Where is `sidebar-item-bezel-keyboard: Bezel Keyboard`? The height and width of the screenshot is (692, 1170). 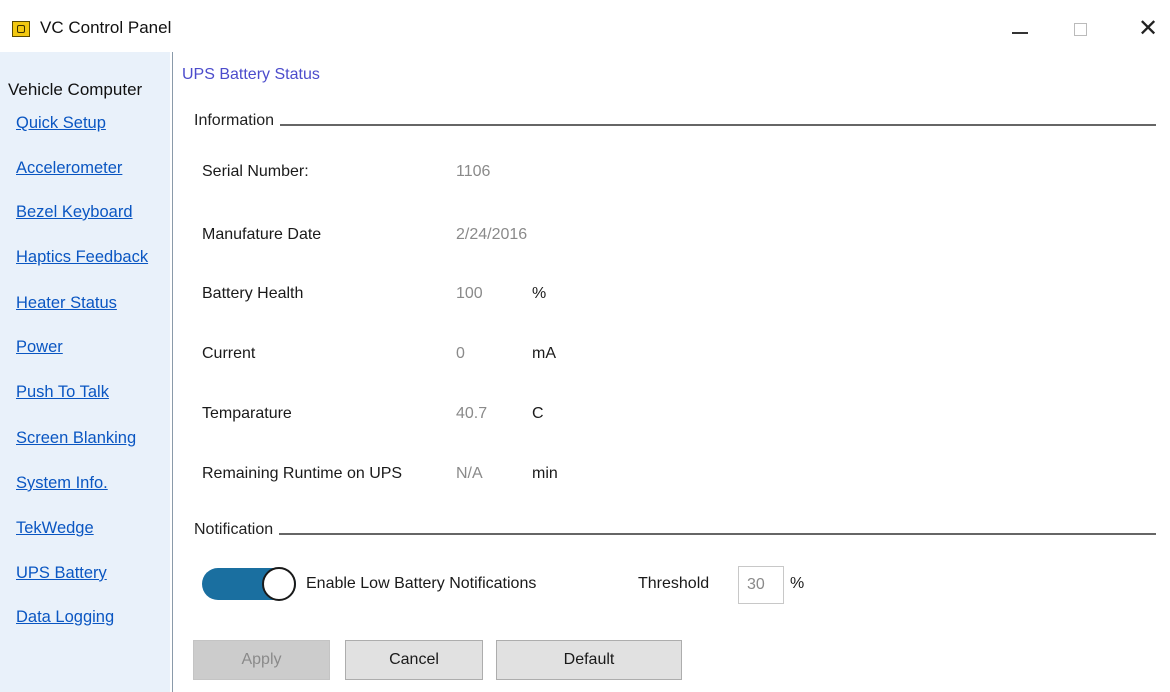
sidebar-item-bezel-keyboard: Bezel Keyboard is located at coordinates (74, 212).